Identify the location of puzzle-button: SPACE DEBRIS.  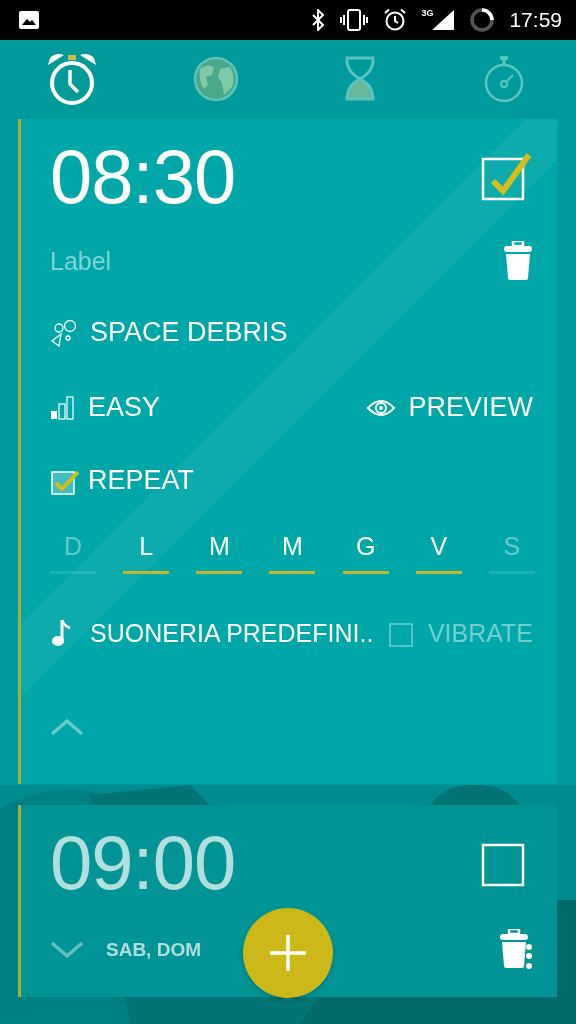
(169, 332).